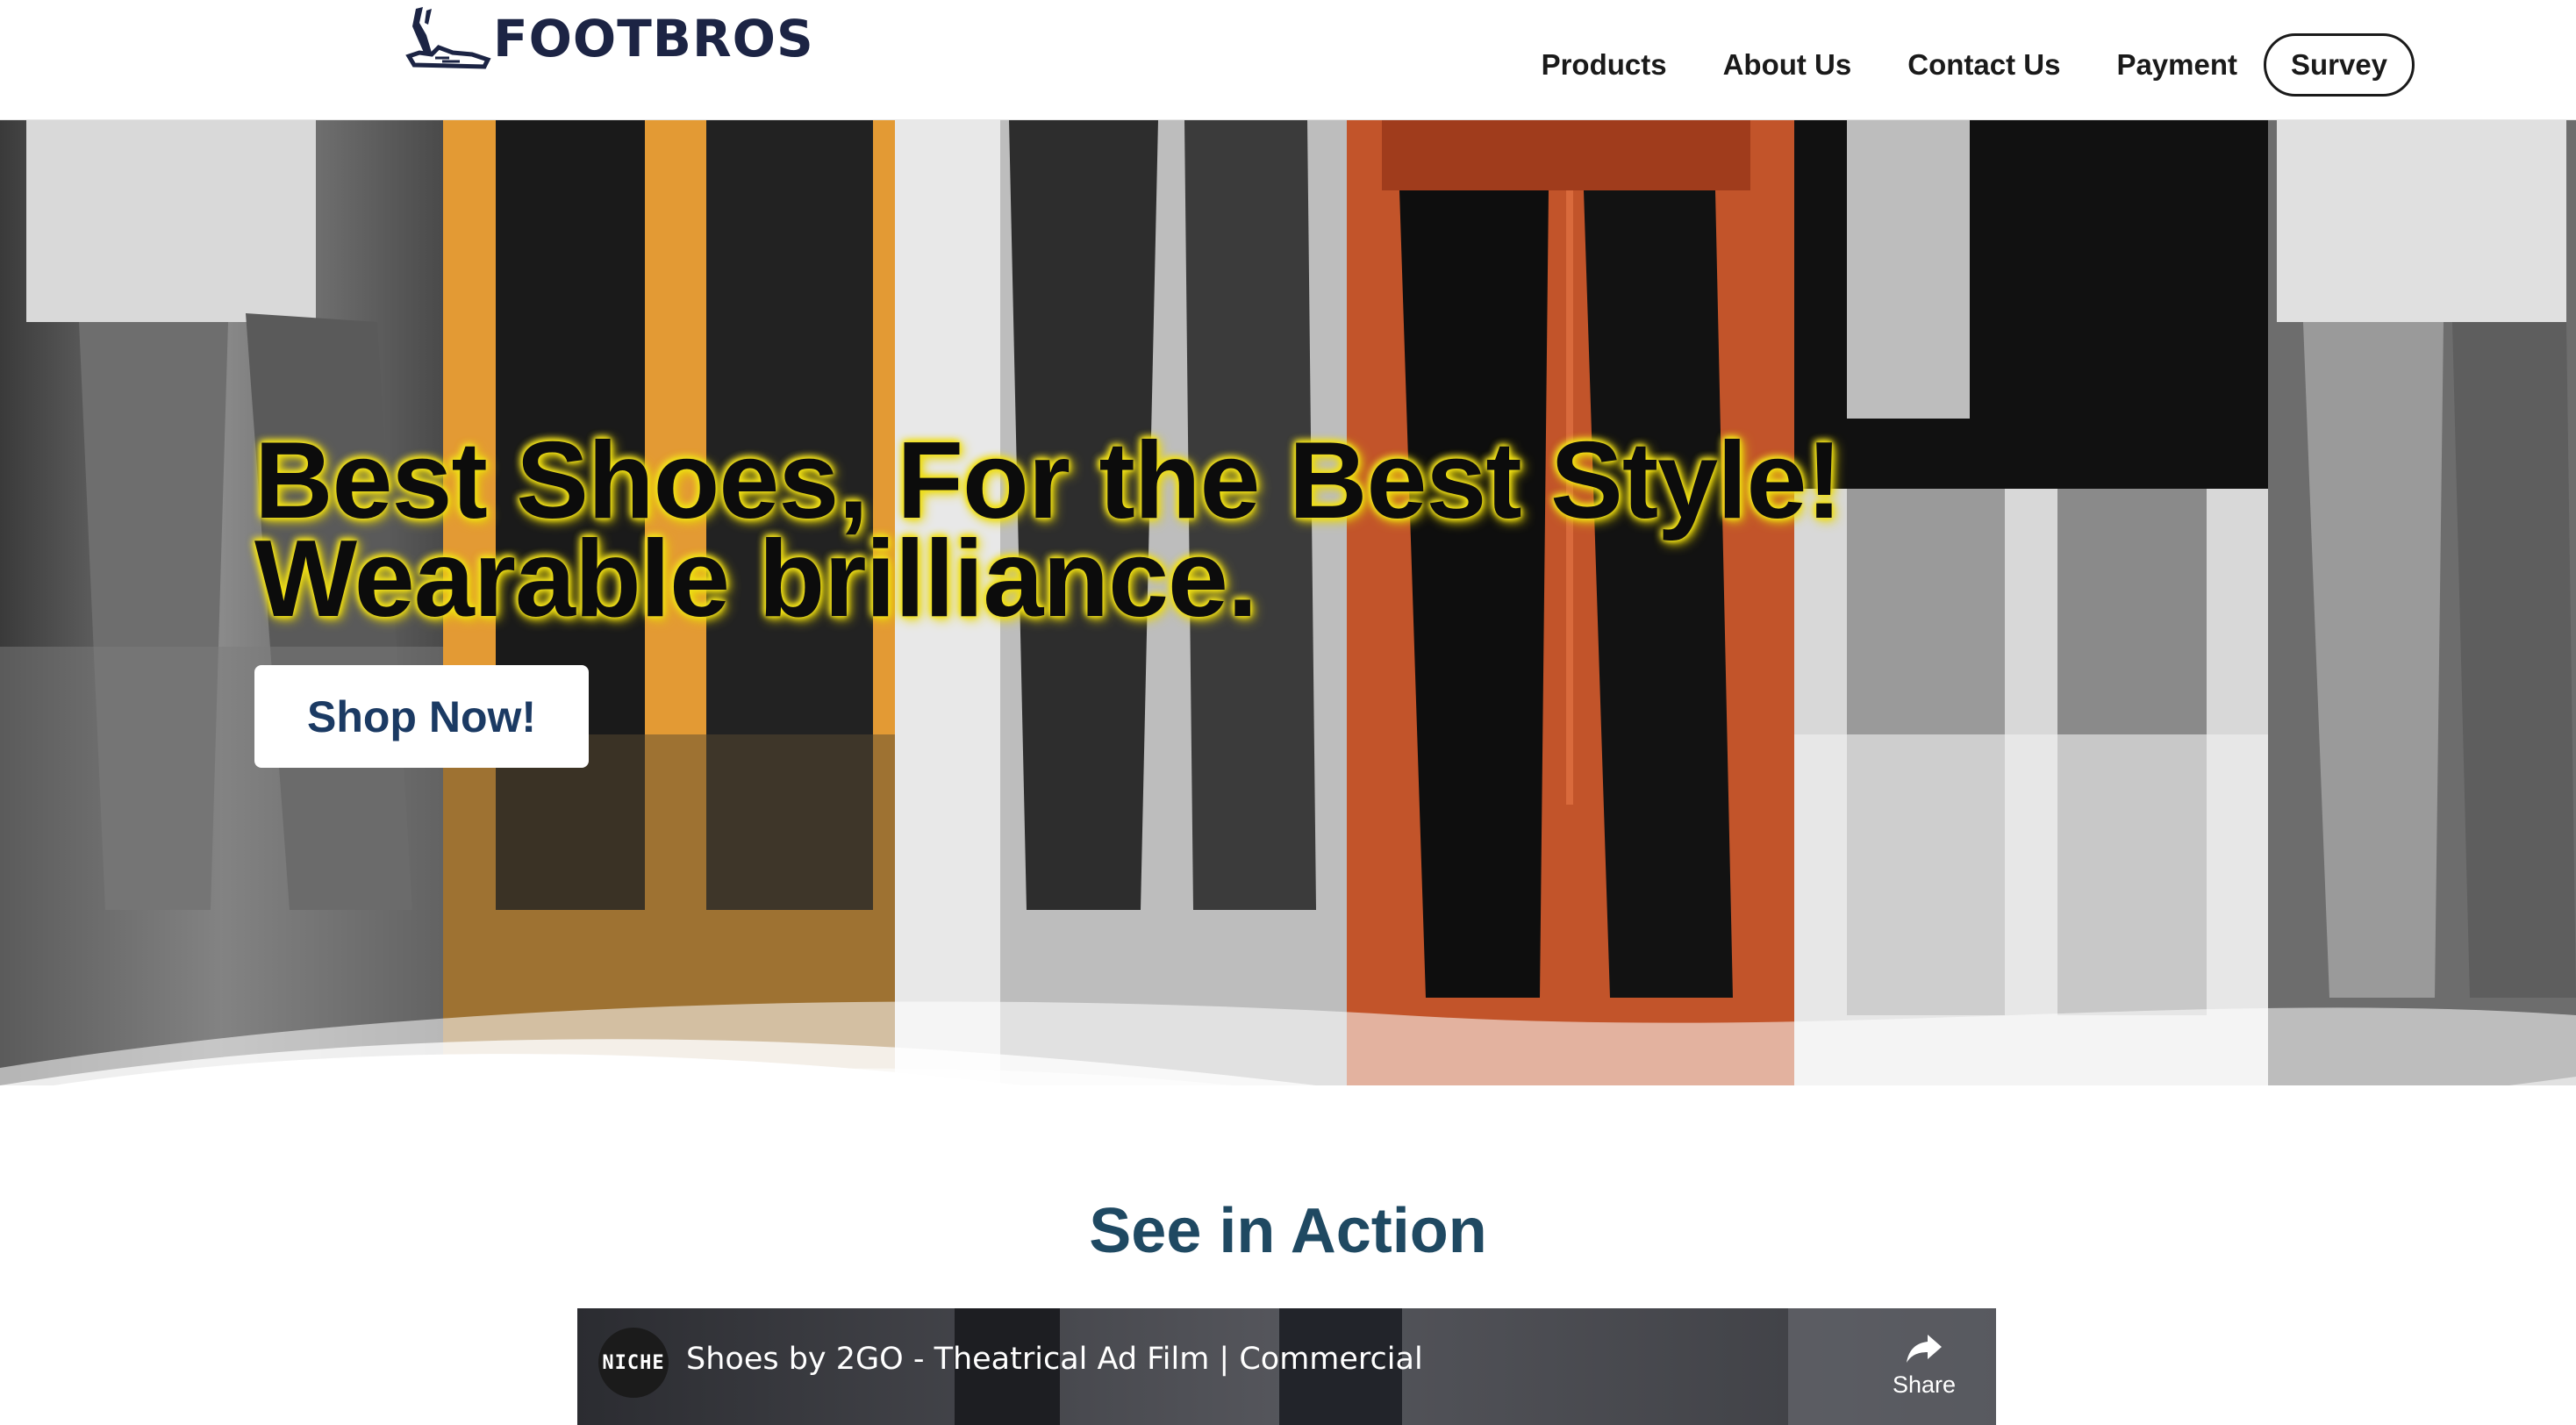 This screenshot has width=2576, height=1425. What do you see at coordinates (448, 38) in the screenshot?
I see `shoe-logo-icon` at bounding box center [448, 38].